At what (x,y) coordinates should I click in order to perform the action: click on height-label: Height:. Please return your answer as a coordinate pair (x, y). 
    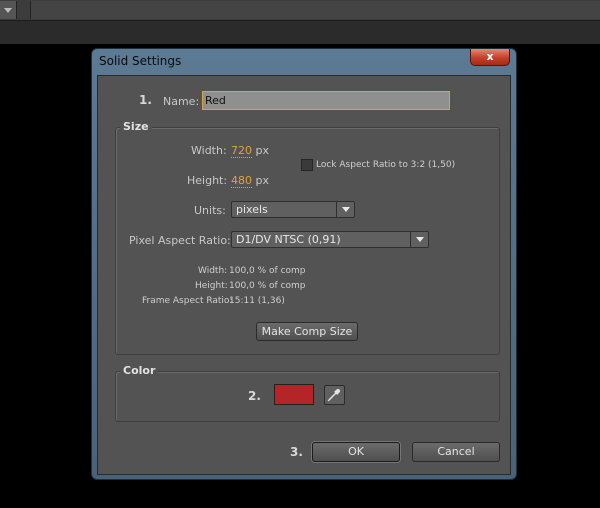
    Looking at the image, I should click on (207, 180).